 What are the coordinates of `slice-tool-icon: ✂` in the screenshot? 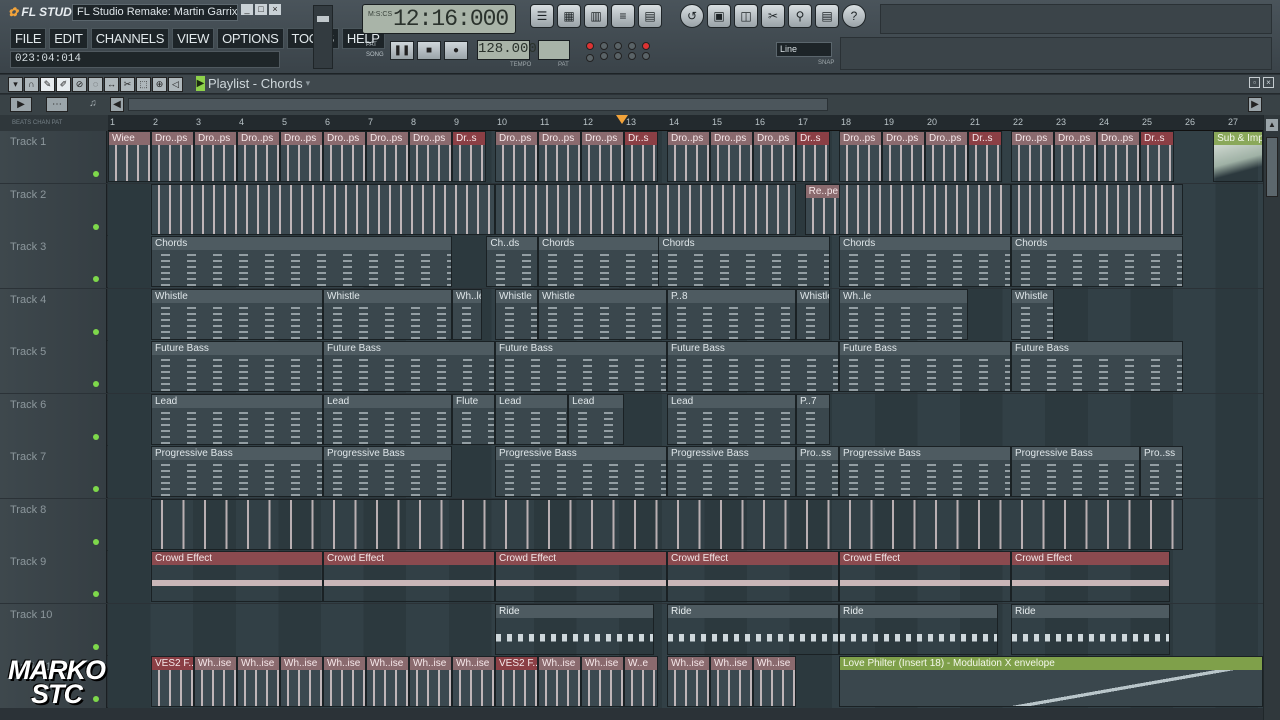 It's located at (127, 84).